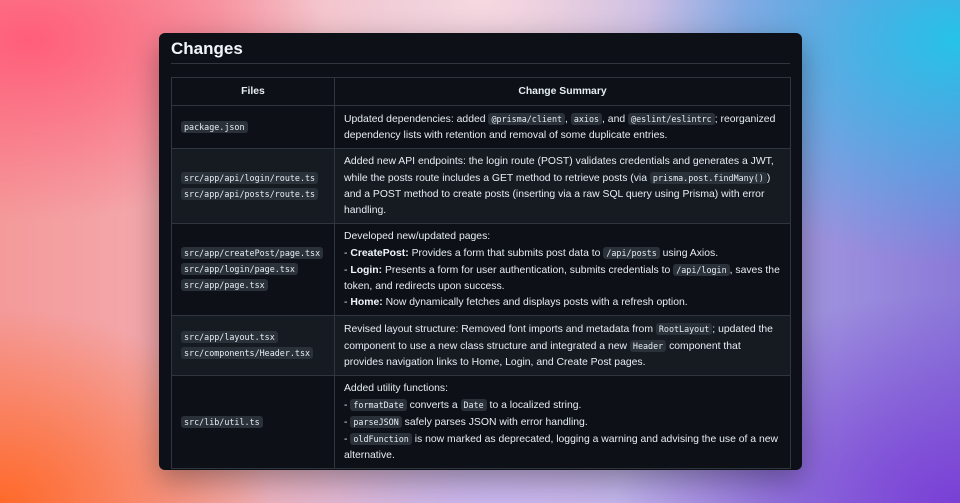  I want to click on inline-code: @eslint/eslintrc, so click(671, 119).